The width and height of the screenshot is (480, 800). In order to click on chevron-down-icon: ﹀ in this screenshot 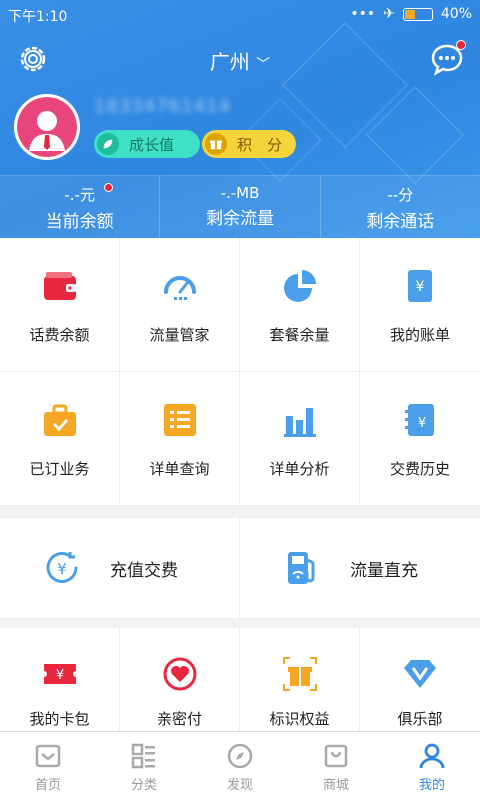, I will do `click(263, 65)`.